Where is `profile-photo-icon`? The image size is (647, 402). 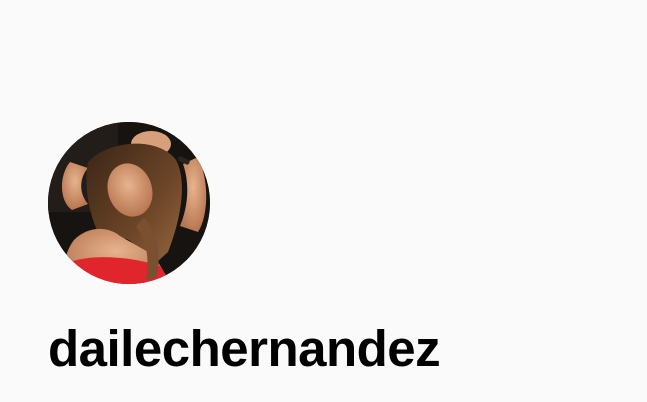 profile-photo-icon is located at coordinates (129, 203).